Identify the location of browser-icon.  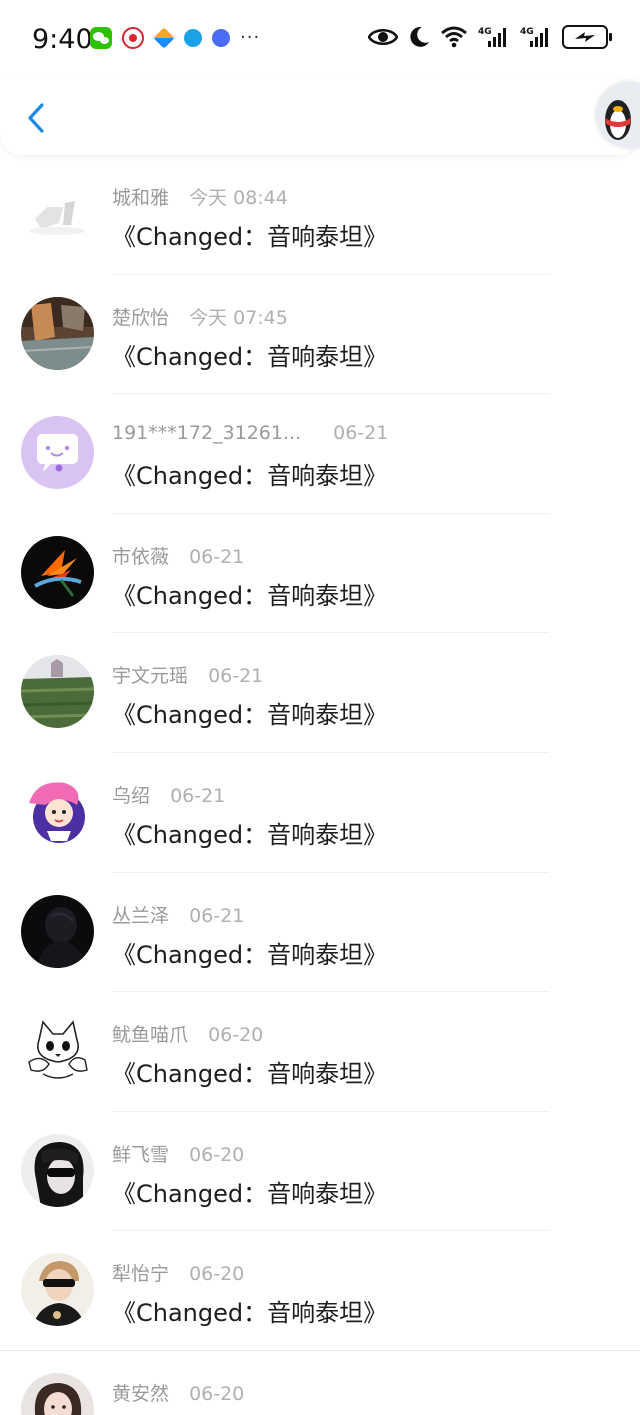
(193, 38).